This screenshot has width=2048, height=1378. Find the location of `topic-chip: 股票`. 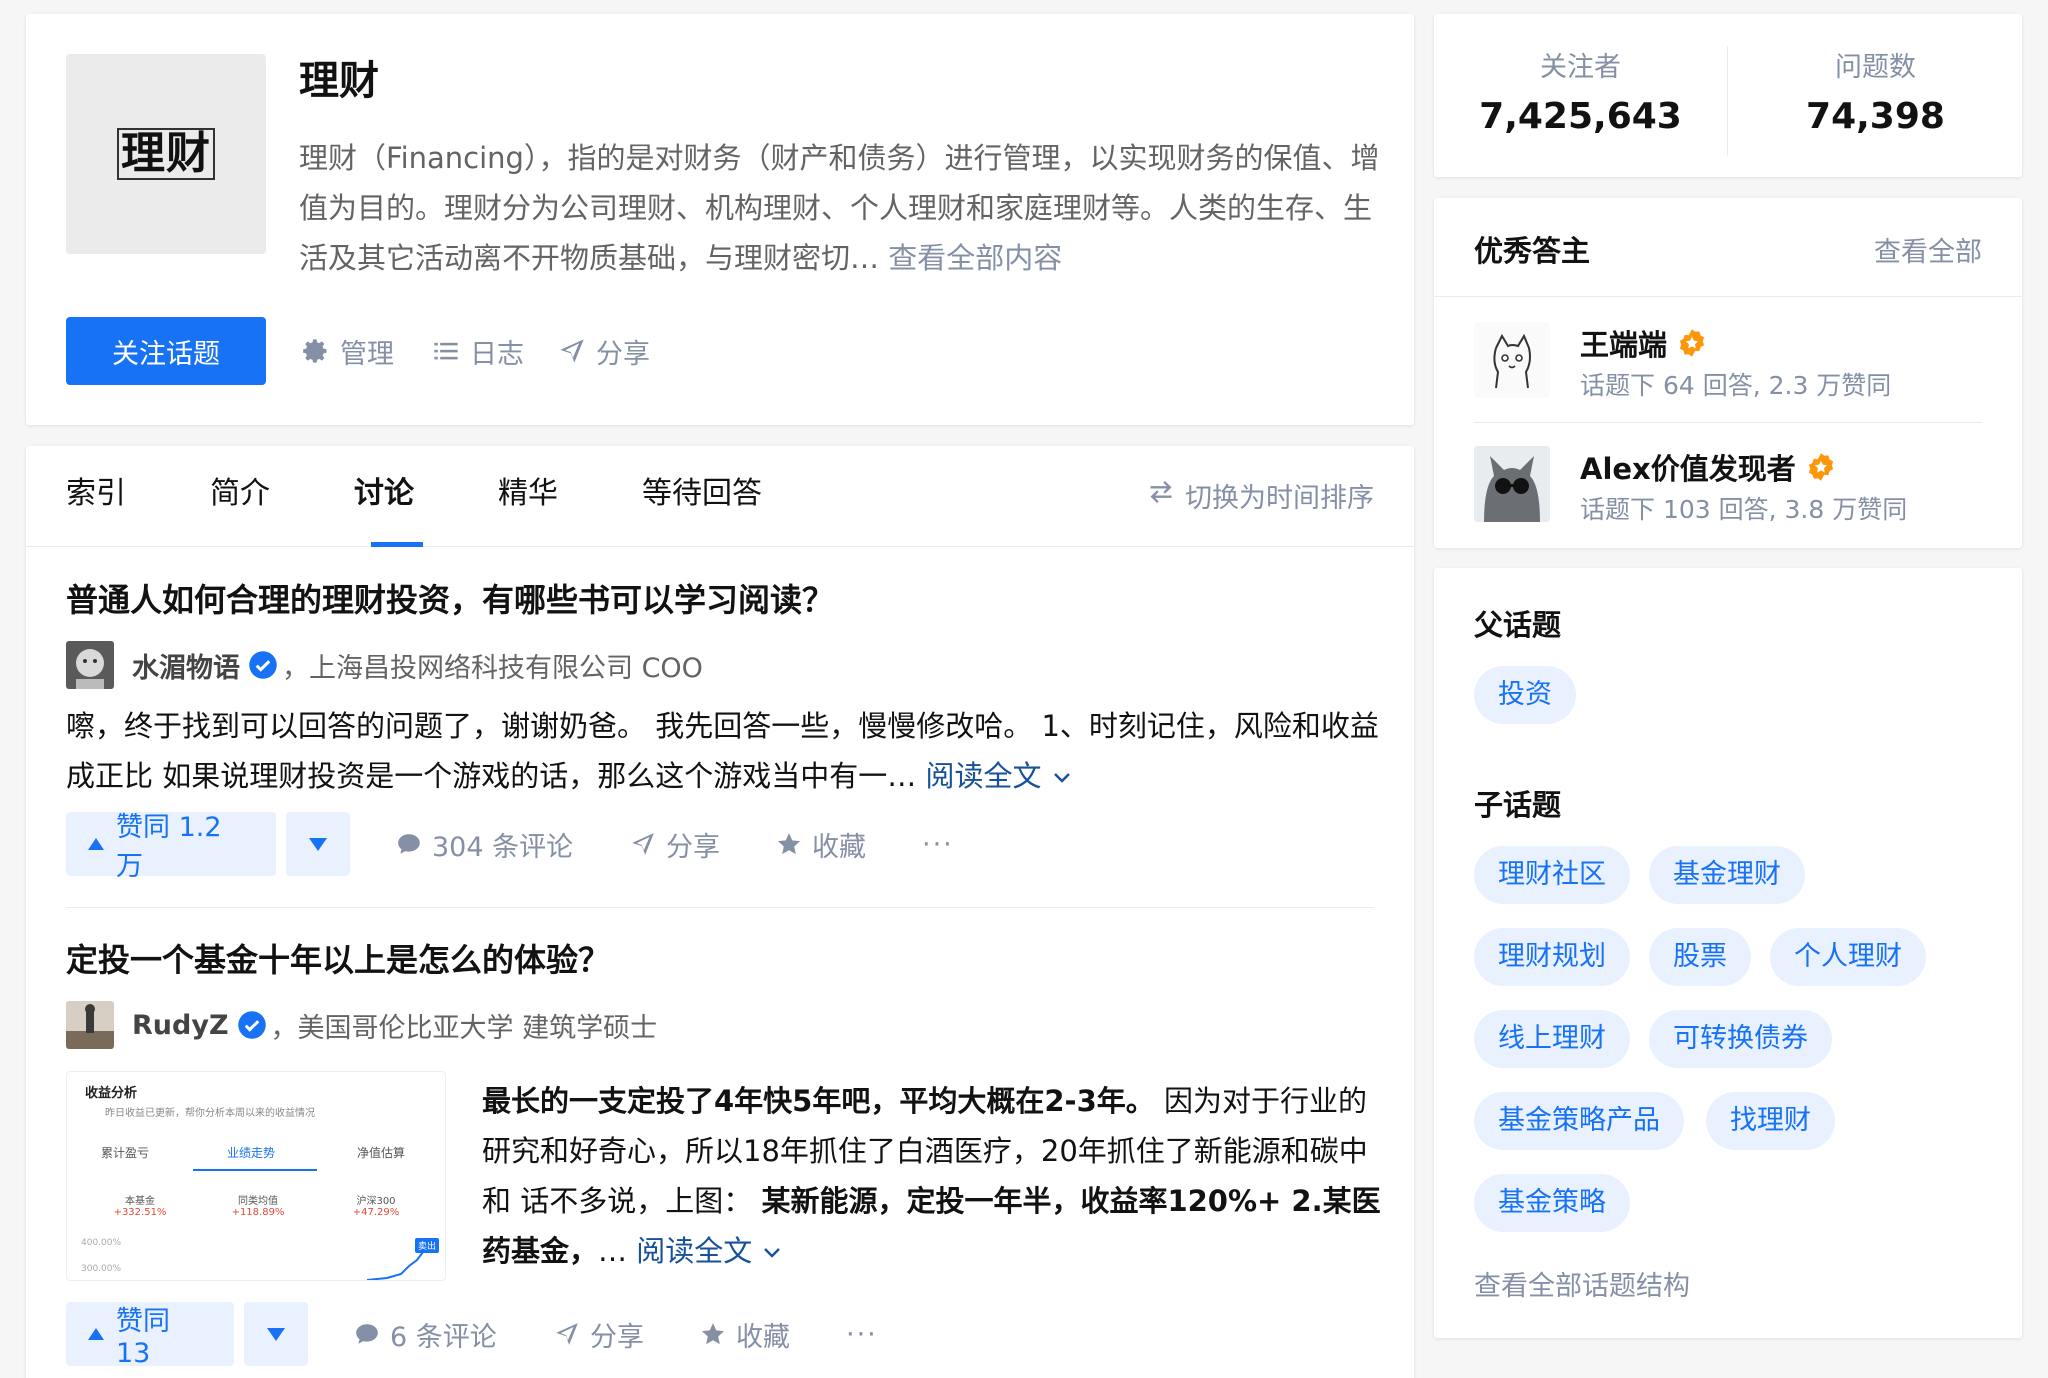

topic-chip: 股票 is located at coordinates (1700, 957).